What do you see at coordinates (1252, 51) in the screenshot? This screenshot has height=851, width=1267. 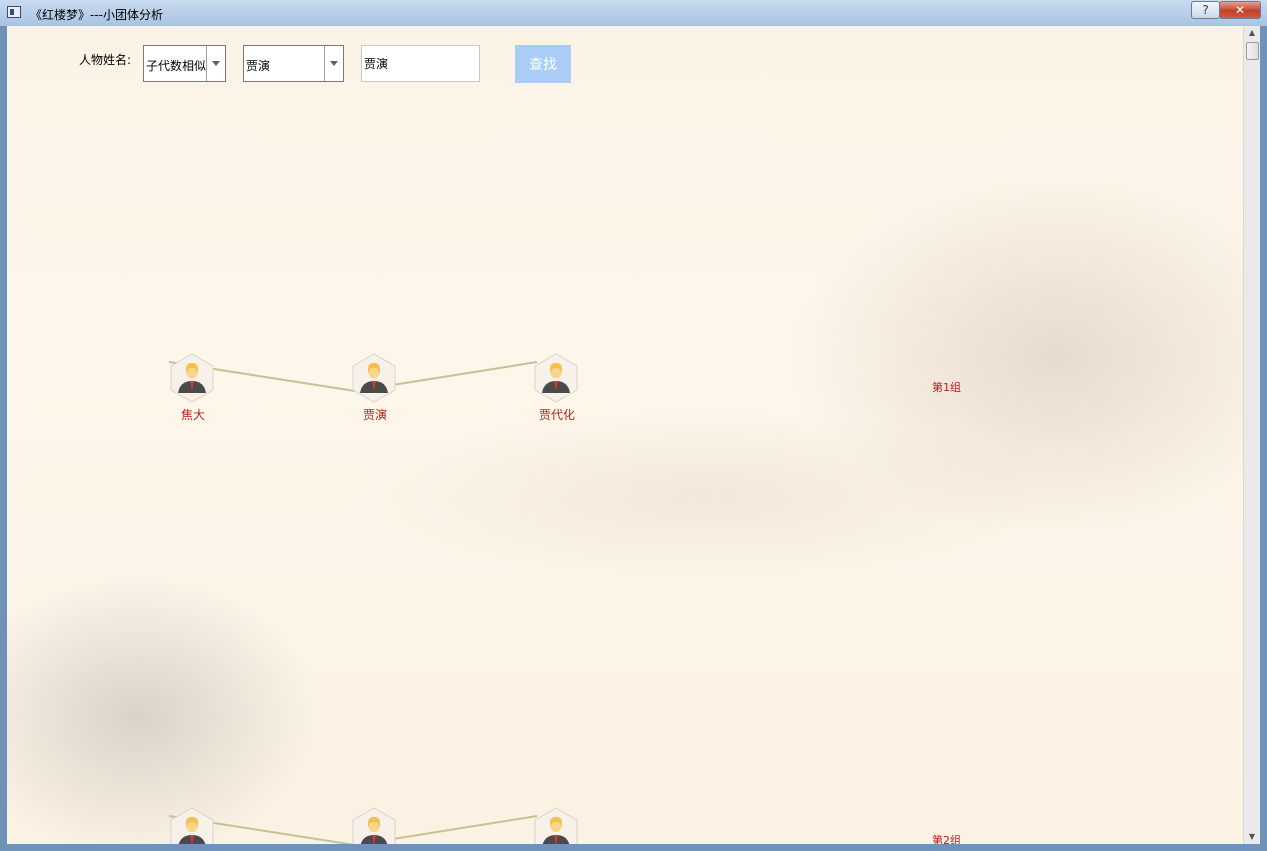 I see `scrollbar-thumb` at bounding box center [1252, 51].